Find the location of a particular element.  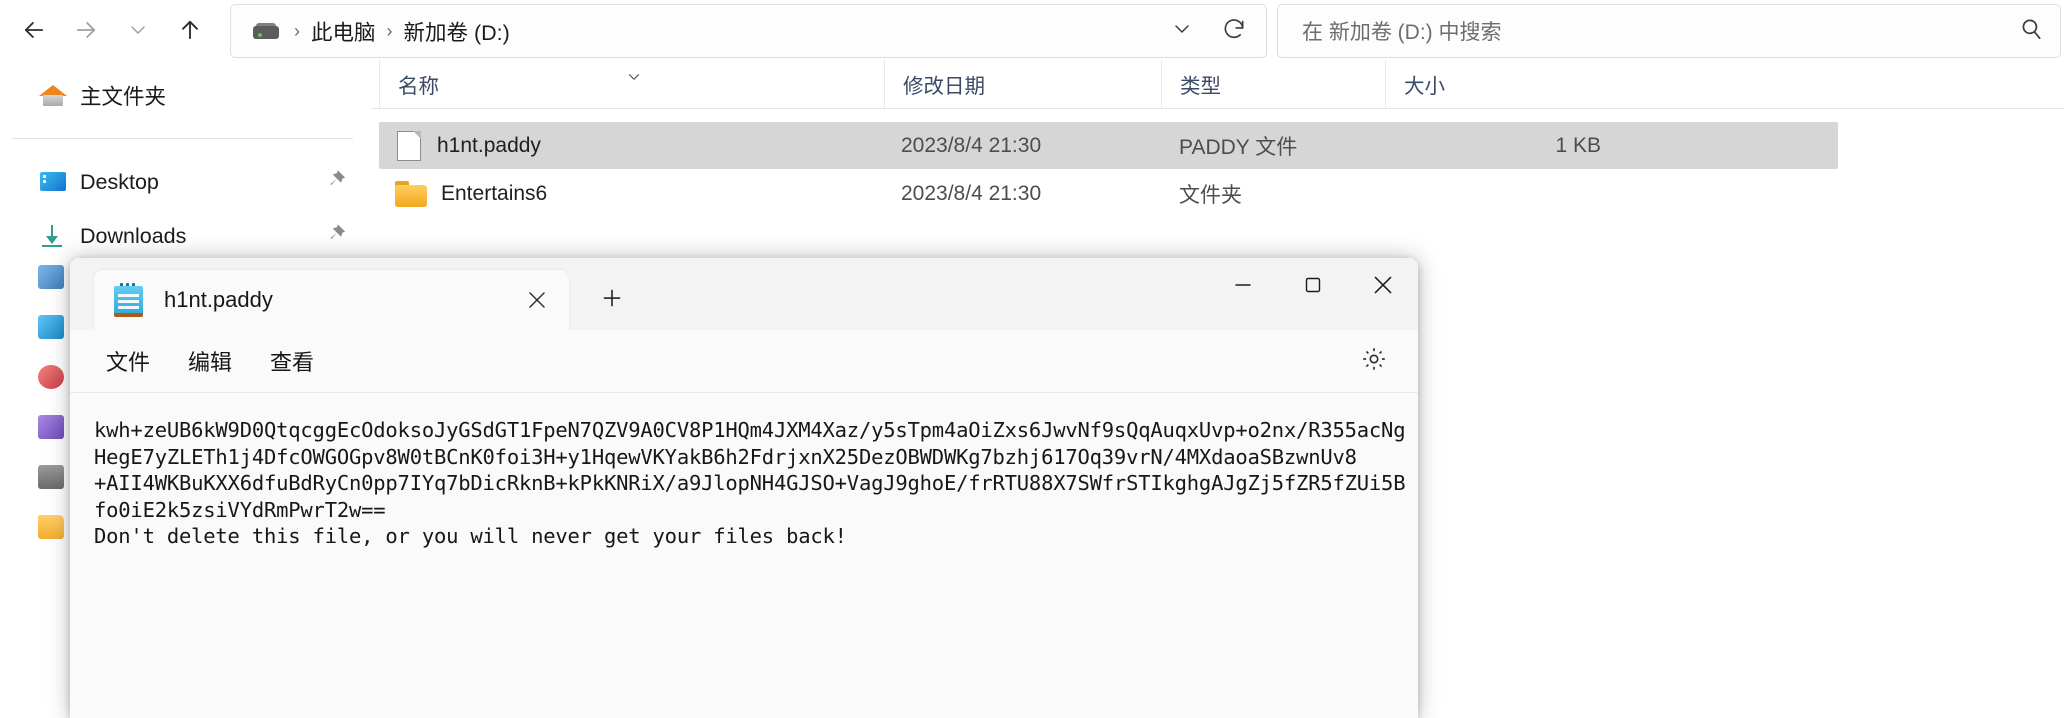

gear-icon is located at coordinates (1374, 361).